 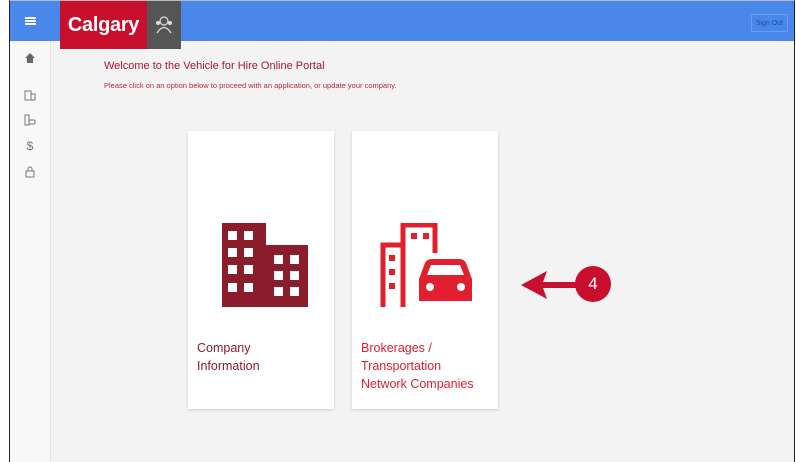 What do you see at coordinates (30, 120) in the screenshot?
I see `vehicle-icon` at bounding box center [30, 120].